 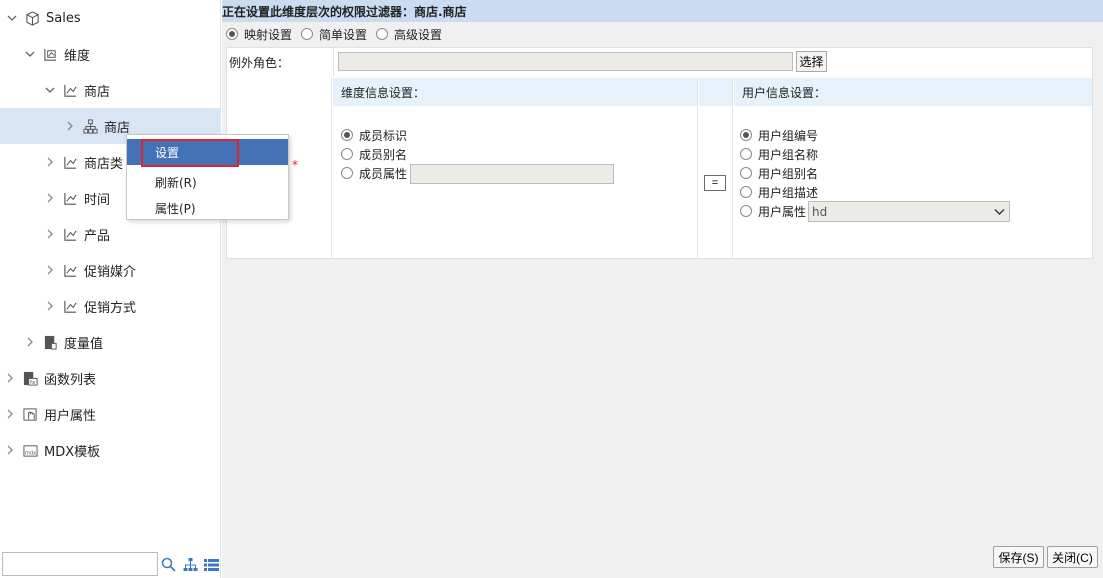 I want to click on tree-node-label: 维度, so click(x=77, y=56).